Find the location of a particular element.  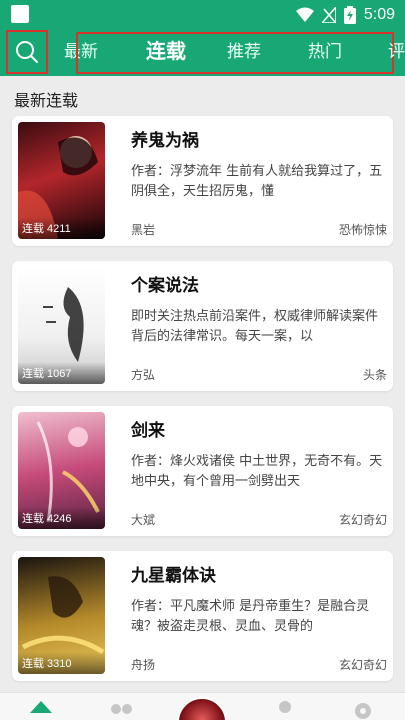

gear-icon is located at coordinates (363, 711).